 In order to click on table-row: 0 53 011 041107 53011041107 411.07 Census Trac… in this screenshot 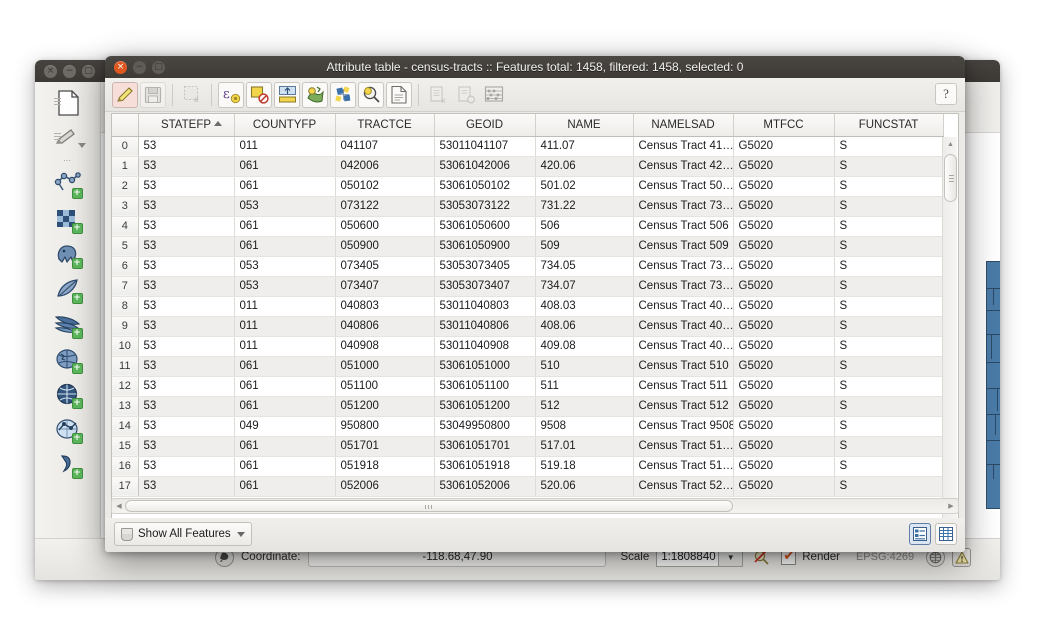, I will do `click(528, 146)`.